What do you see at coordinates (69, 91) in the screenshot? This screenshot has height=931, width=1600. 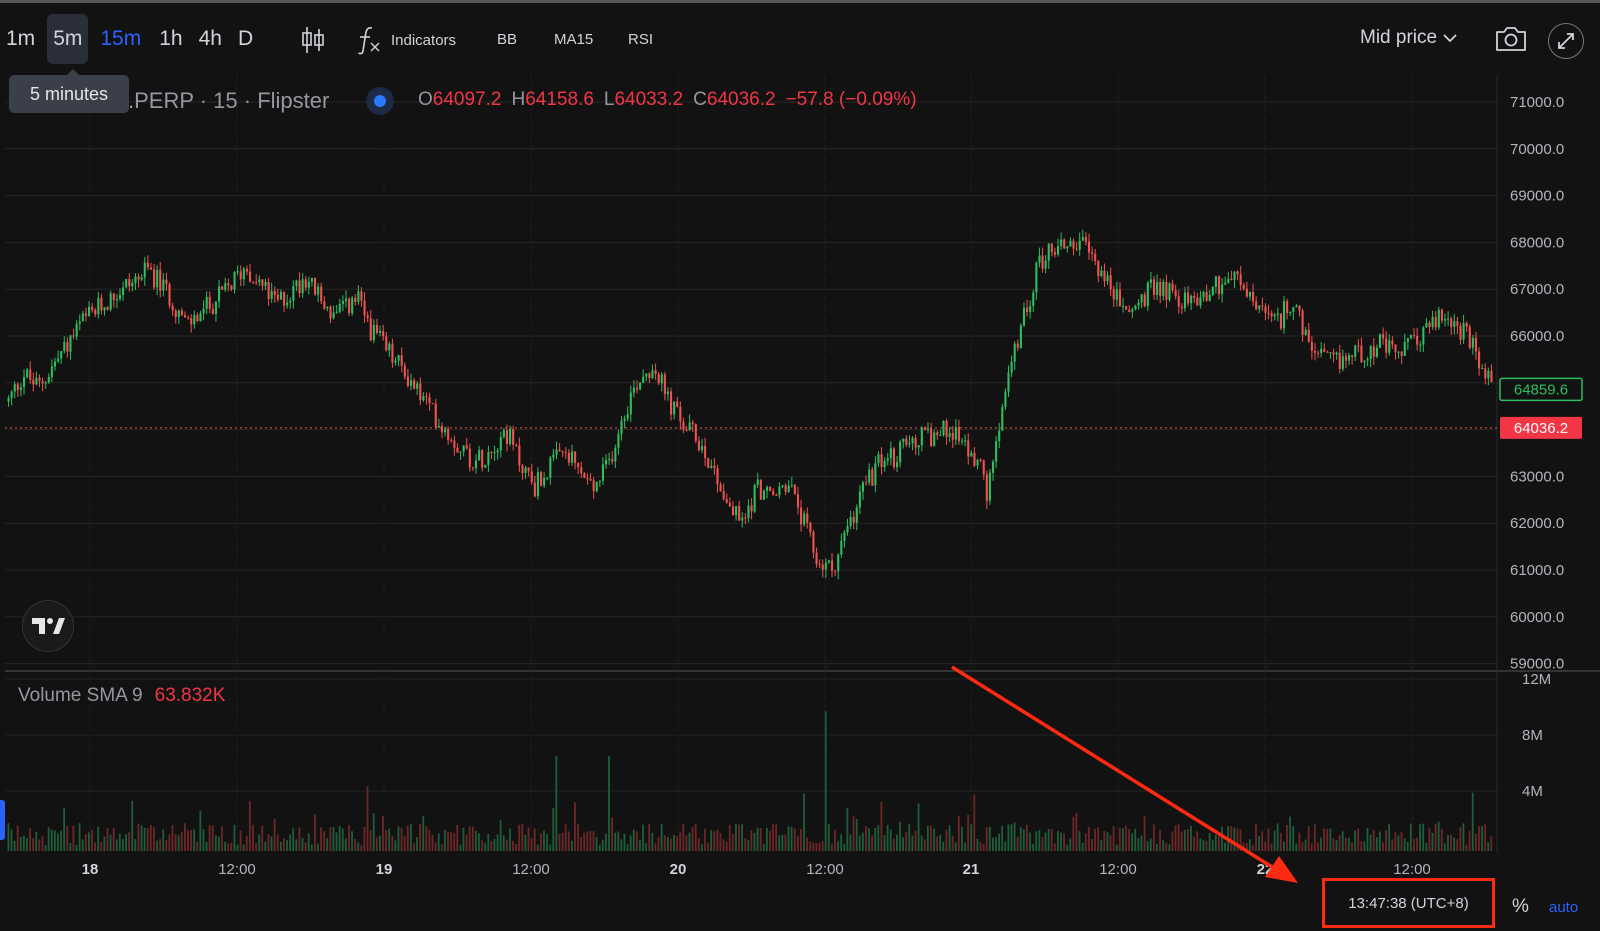 I see `timeframe-tooltip: 5 minutes` at bounding box center [69, 91].